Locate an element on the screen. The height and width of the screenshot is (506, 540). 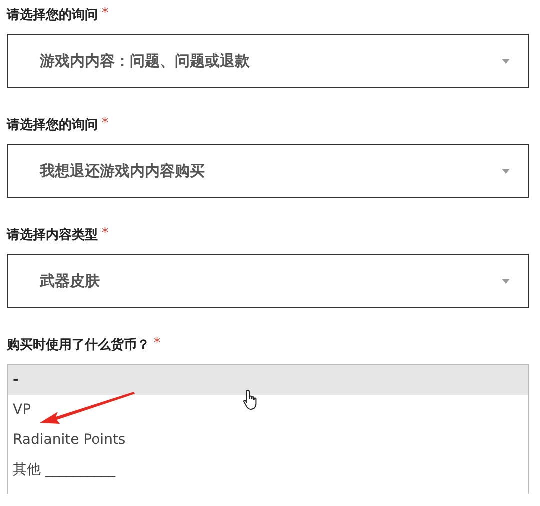
hand-pointer-icon is located at coordinates (251, 400).